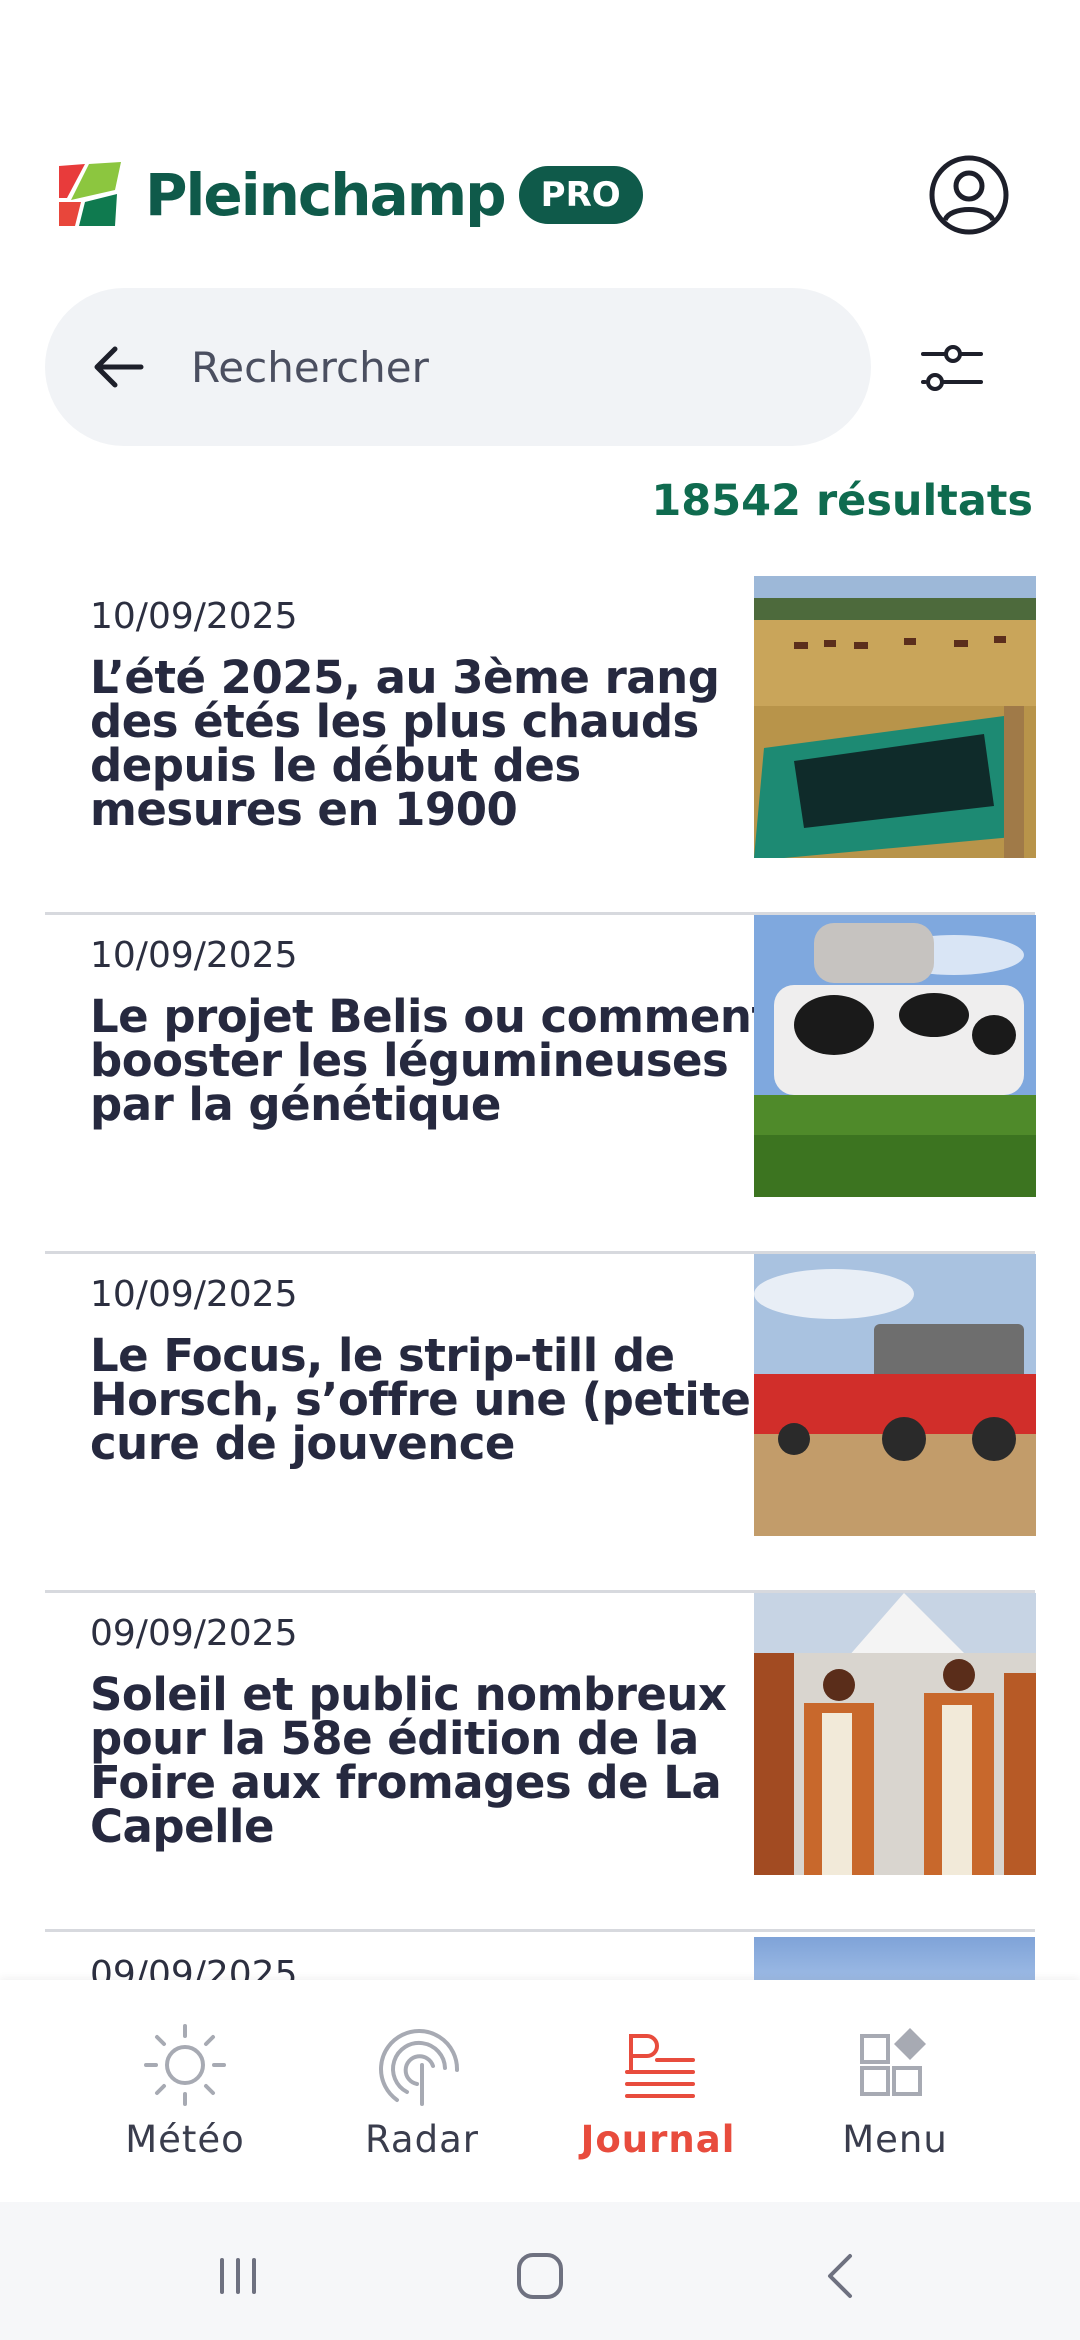  What do you see at coordinates (326, 195) in the screenshot?
I see `brand-name: Pleinchamp` at bounding box center [326, 195].